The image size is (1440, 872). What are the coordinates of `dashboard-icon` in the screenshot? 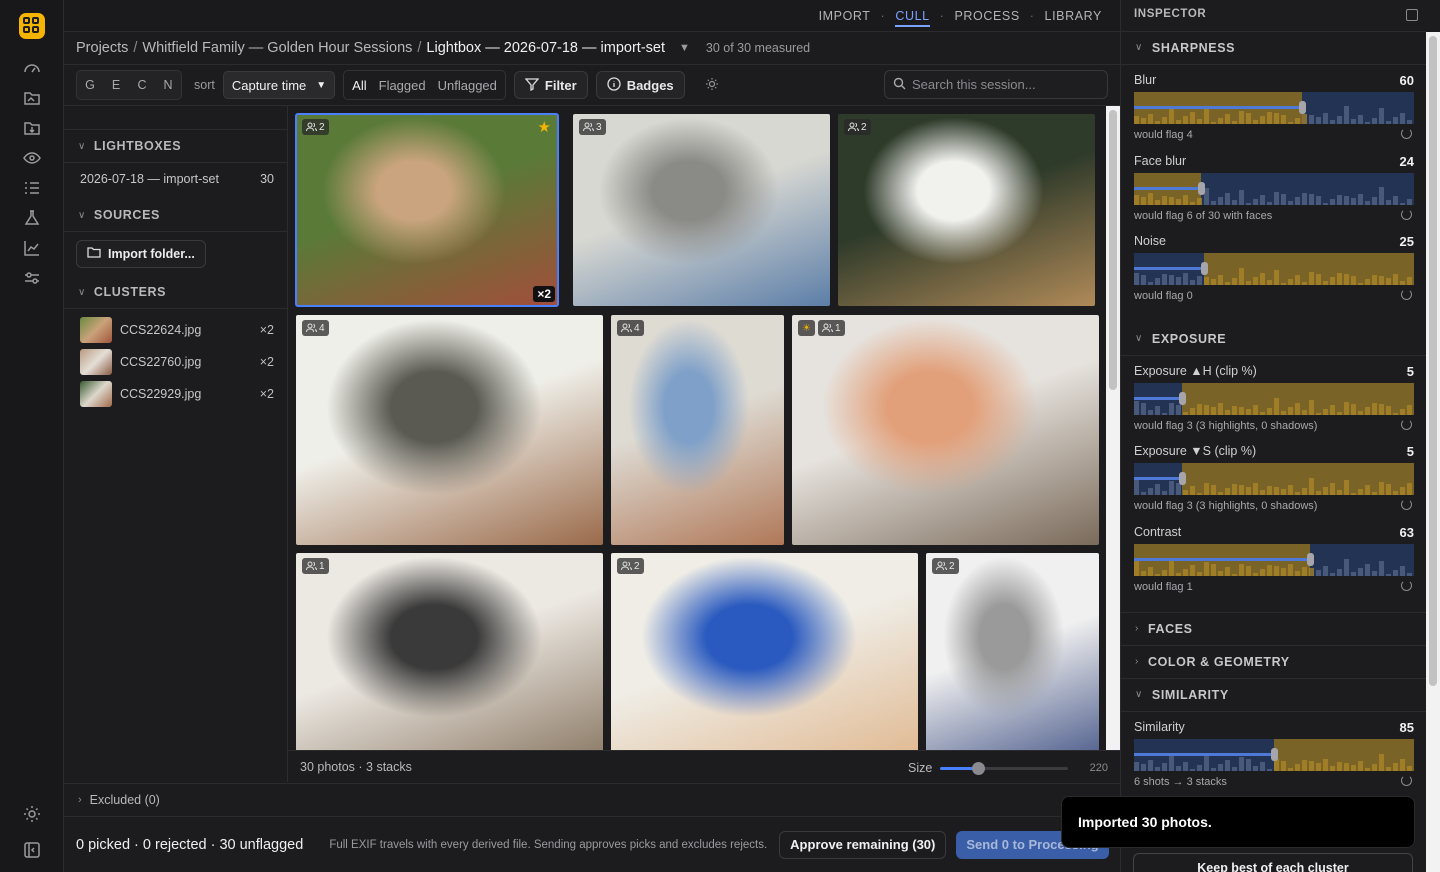 It's located at (32, 68).